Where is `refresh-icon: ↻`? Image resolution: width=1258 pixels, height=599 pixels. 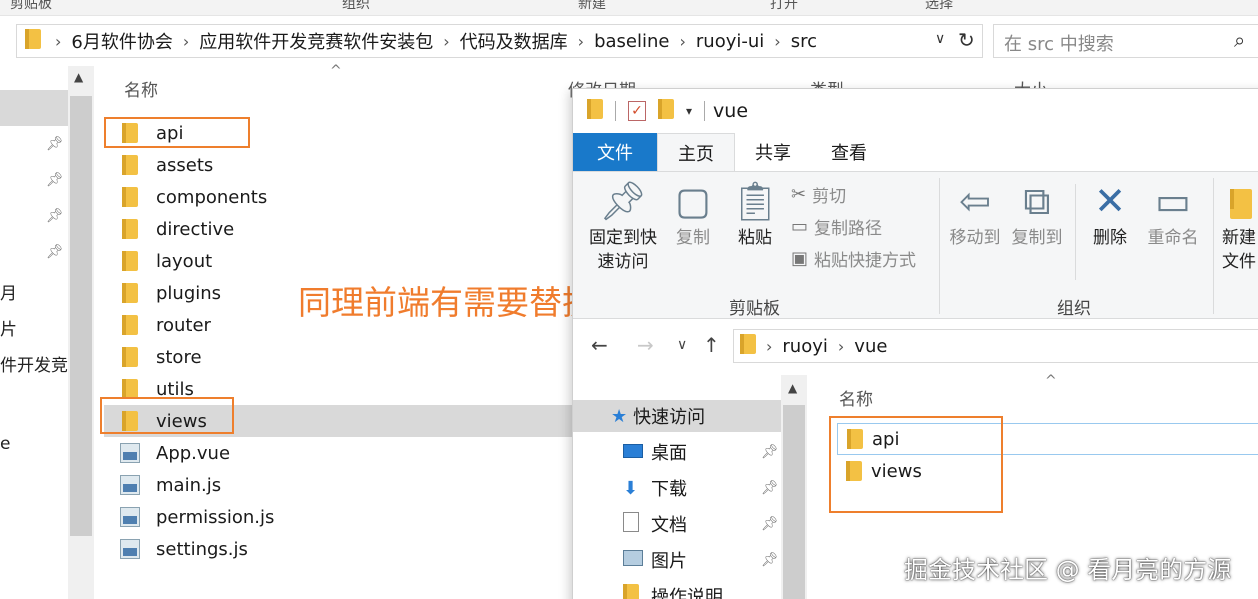
refresh-icon: ↻ is located at coordinates (966, 40).